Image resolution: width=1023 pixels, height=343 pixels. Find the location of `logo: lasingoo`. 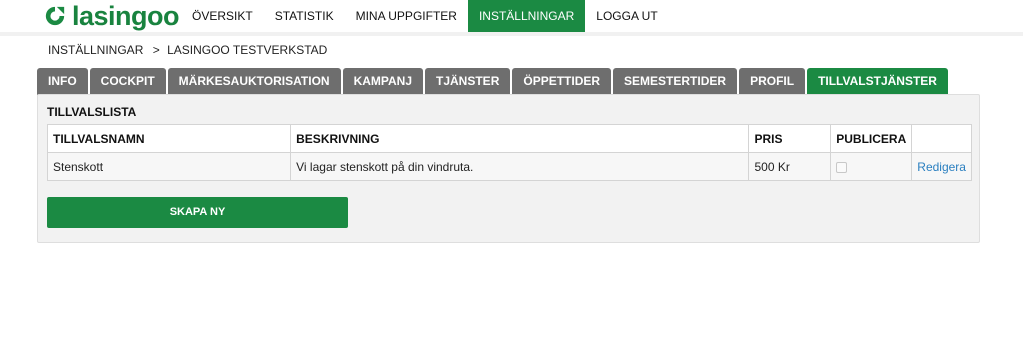

logo: lasingoo is located at coordinates (112, 16).